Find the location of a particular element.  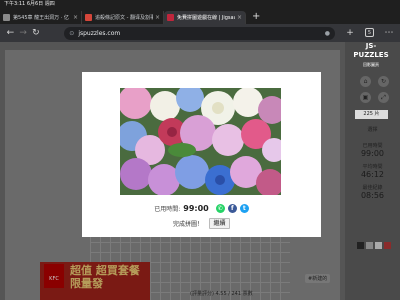

new-tab-plus-icon: + is located at coordinates (256, 16).